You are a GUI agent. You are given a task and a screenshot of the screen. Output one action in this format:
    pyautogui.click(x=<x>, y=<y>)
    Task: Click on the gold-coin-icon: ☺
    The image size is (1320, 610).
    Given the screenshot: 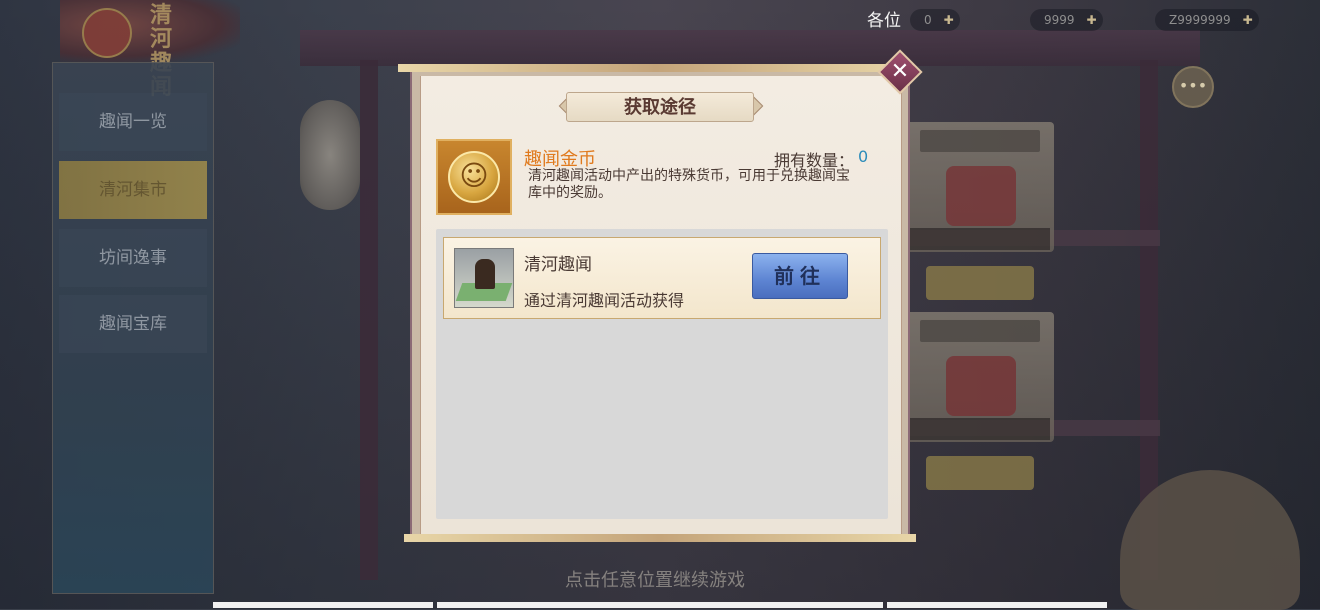 What is the action you would take?
    pyautogui.click(x=474, y=177)
    